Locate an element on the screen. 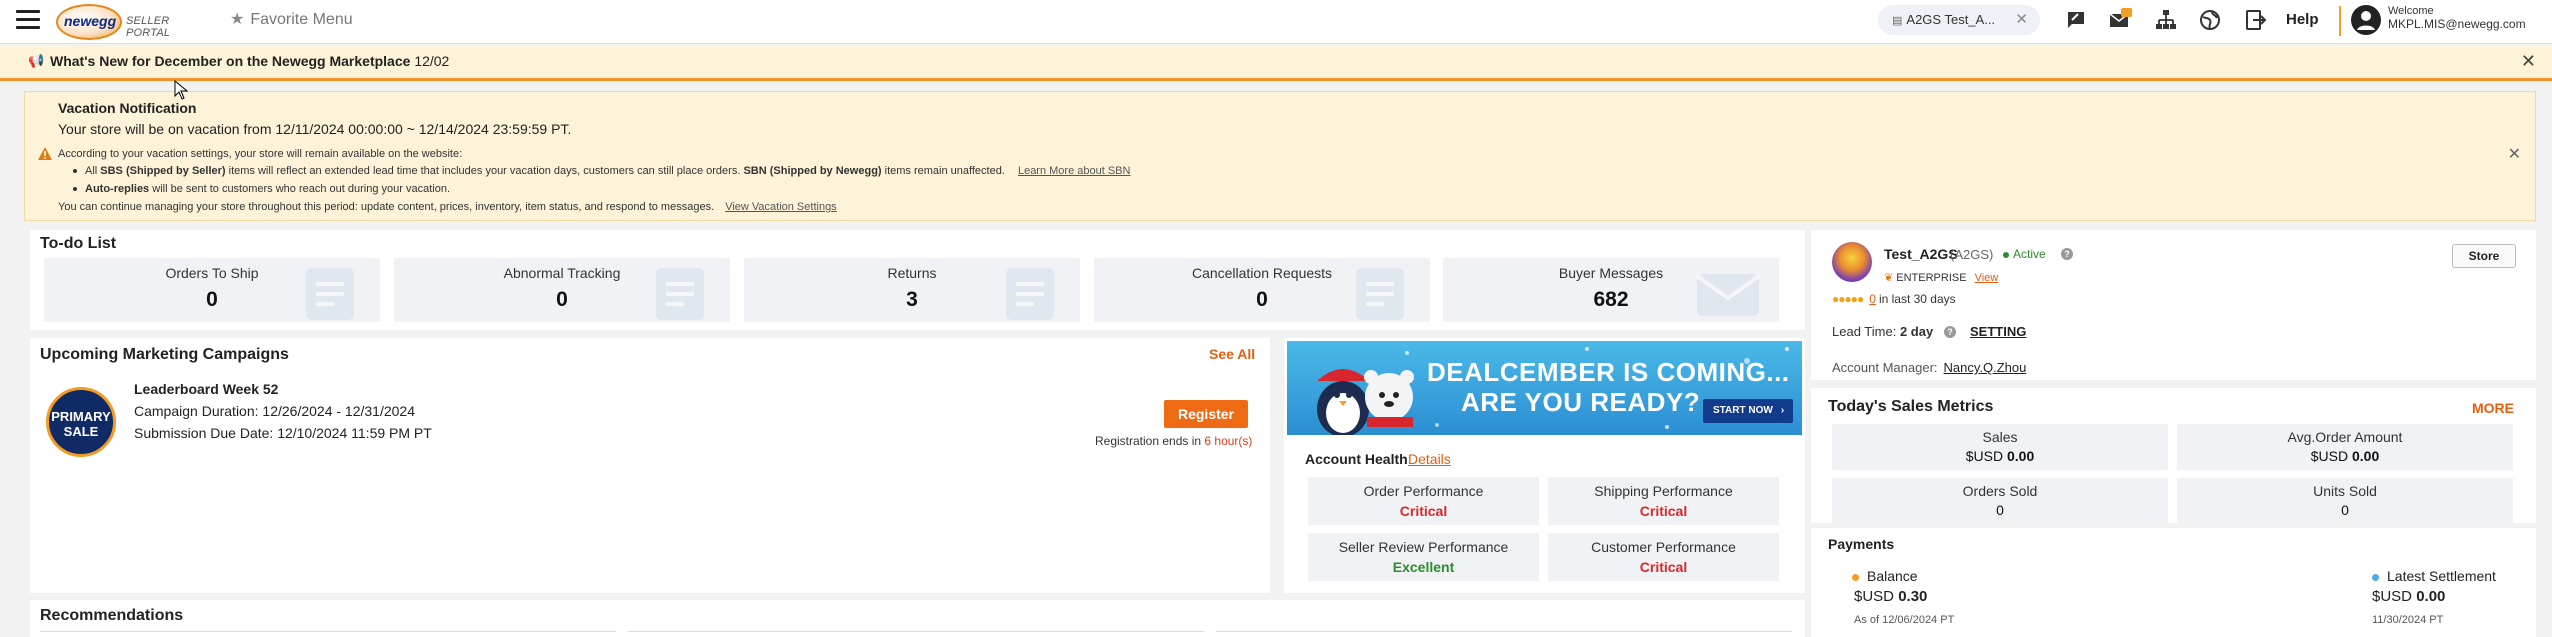  lead-time-setting-link: SETTING is located at coordinates (1998, 331).